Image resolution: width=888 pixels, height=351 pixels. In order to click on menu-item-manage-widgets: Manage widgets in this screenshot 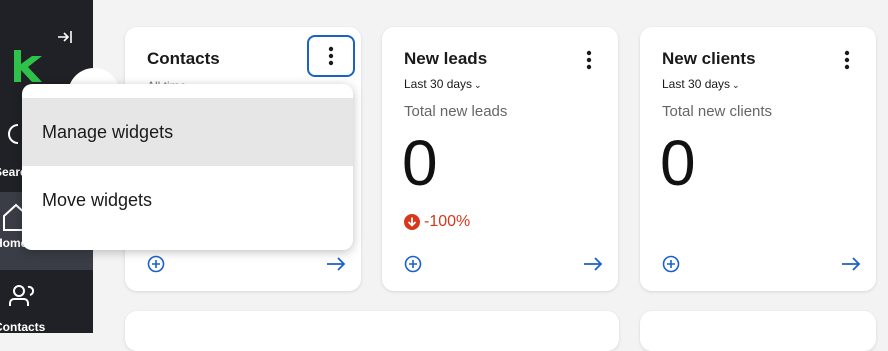, I will do `click(187, 132)`.